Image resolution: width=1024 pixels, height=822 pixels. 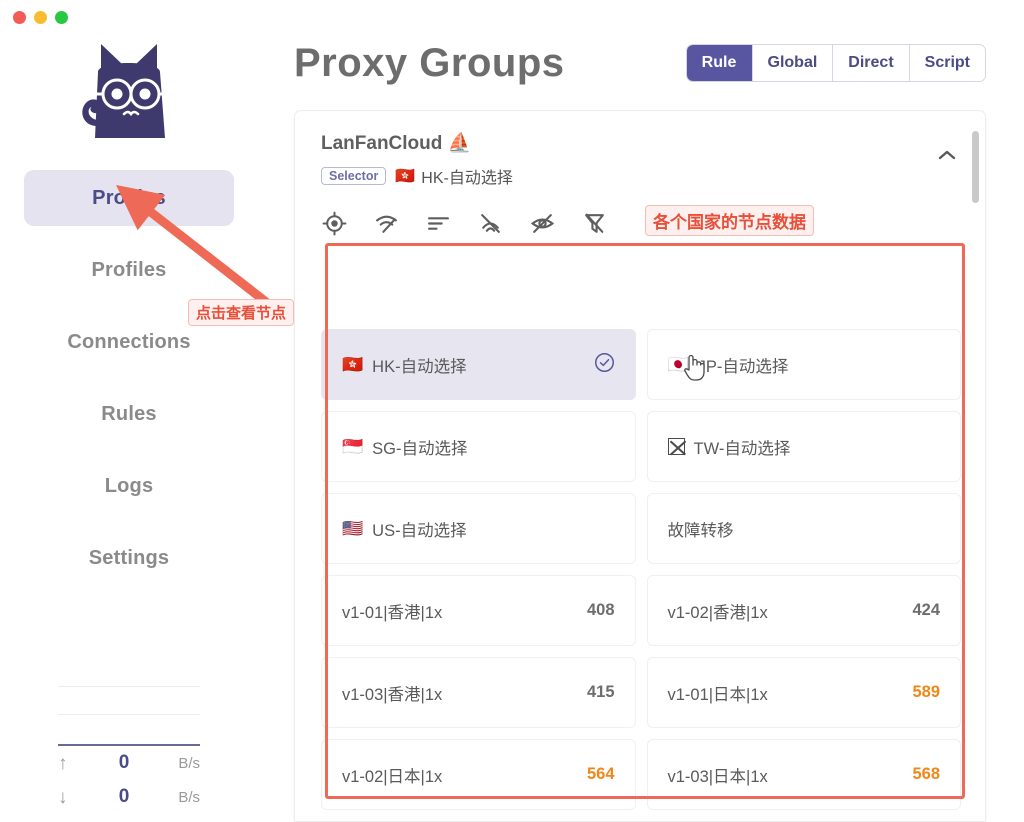 What do you see at coordinates (542, 223) in the screenshot?
I see `eye-off-icon` at bounding box center [542, 223].